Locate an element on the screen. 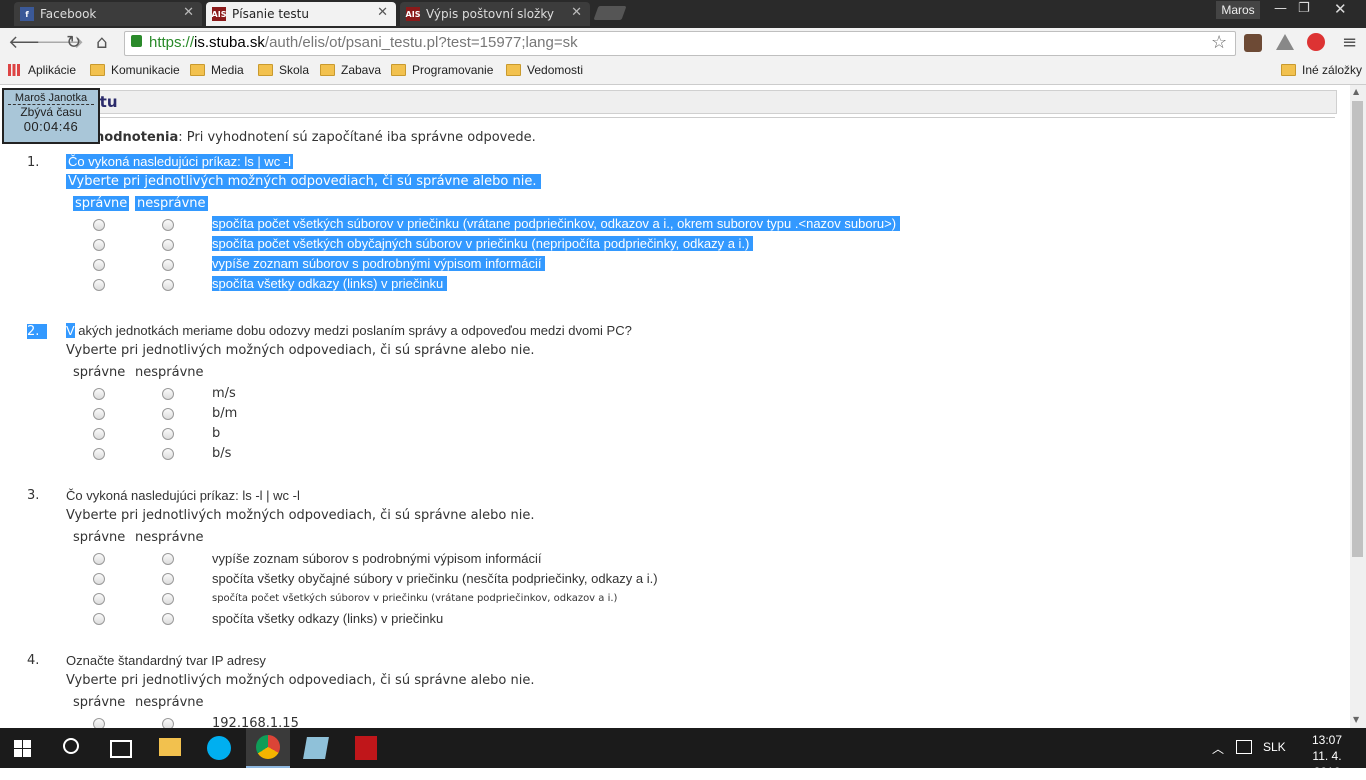 This screenshot has height=780, width=1366. bookmark-folder: Programovanie is located at coordinates (442, 70).